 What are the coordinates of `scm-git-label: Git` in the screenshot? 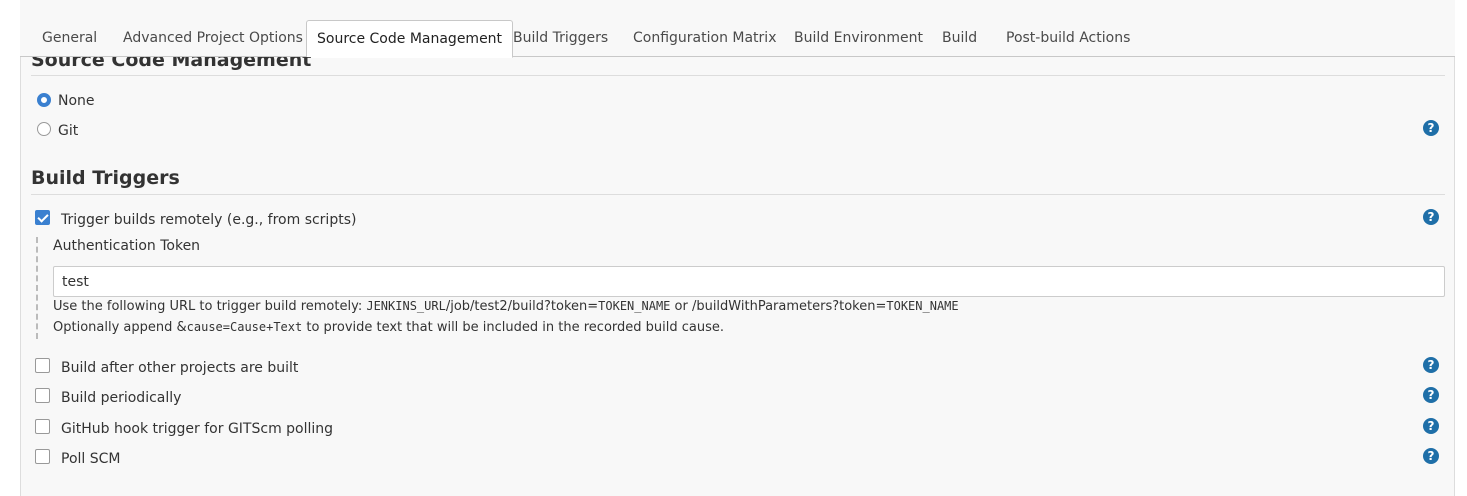 It's located at (68, 131).